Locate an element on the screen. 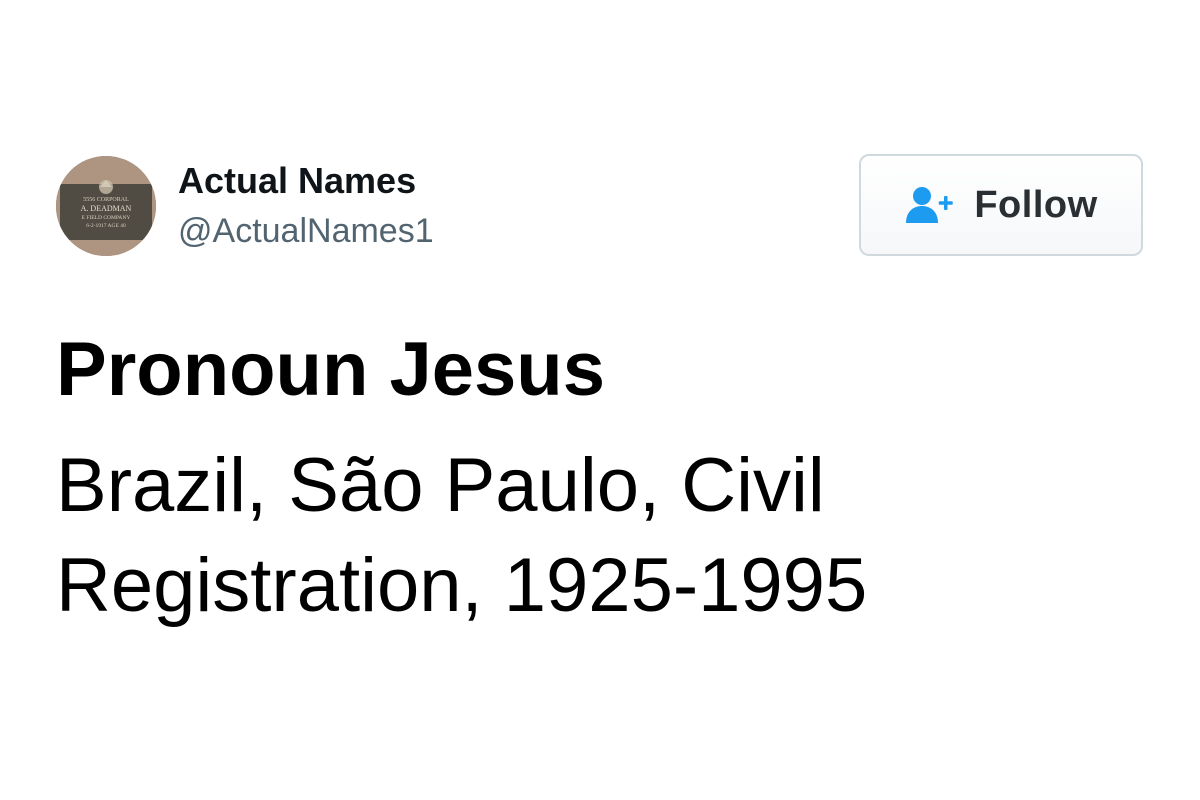 This screenshot has height=800, width=1200. follow-button: Follow is located at coordinates (1001, 205).